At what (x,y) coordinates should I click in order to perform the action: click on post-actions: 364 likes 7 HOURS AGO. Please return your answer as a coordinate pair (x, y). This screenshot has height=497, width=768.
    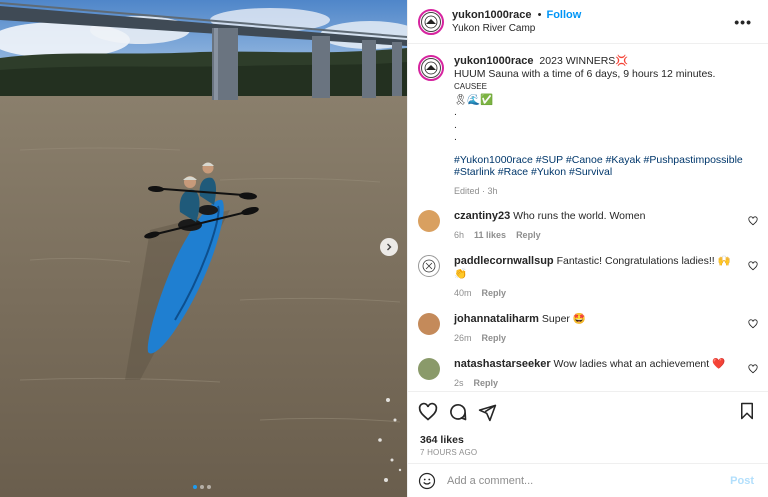
    Looking at the image, I should click on (588, 427).